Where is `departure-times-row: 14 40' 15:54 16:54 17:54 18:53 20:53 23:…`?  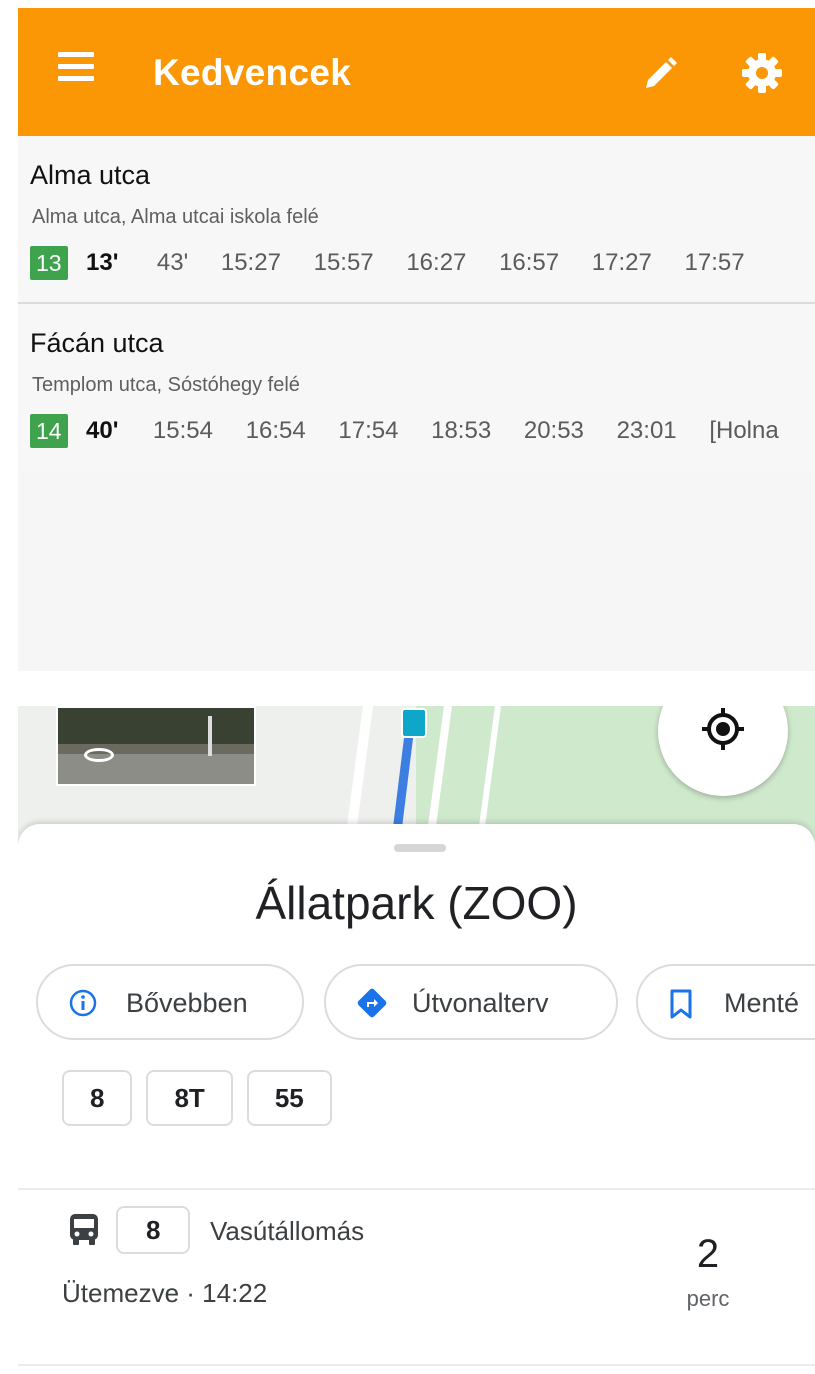 departure-times-row: 14 40' 15:54 16:54 17:54 18:53 20:53 23:… is located at coordinates (404, 431).